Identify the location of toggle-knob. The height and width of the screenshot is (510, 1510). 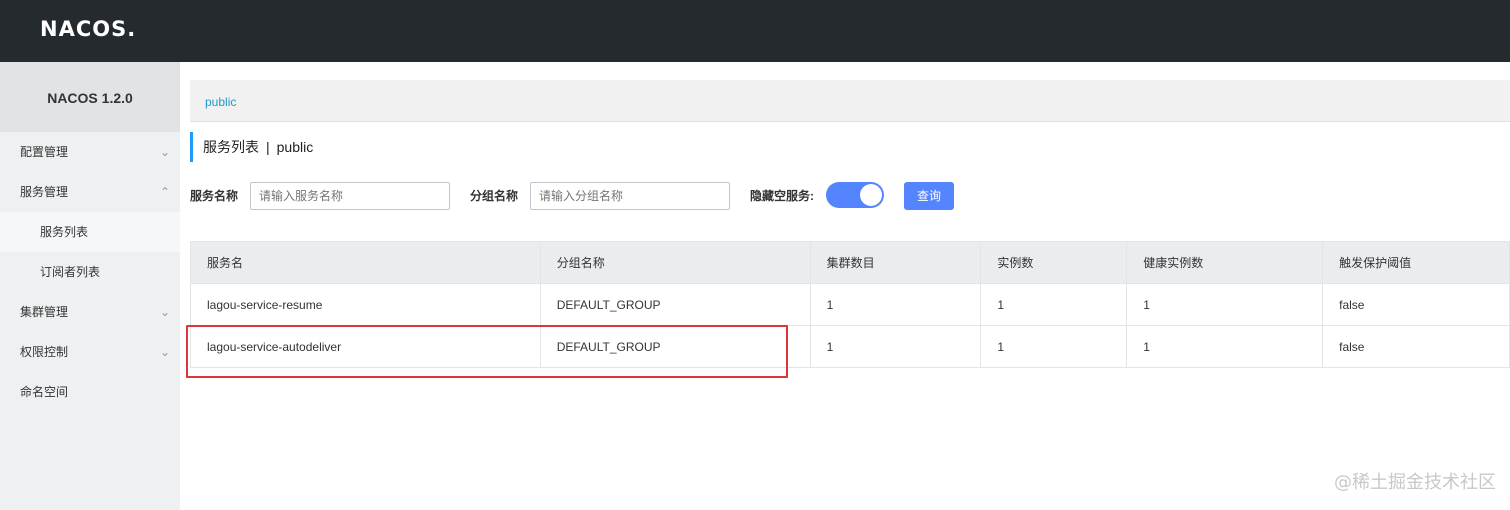
(871, 195).